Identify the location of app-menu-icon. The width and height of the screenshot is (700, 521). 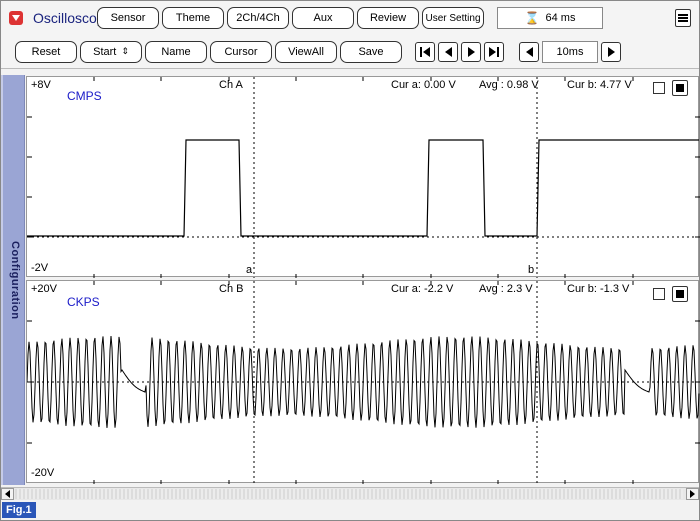
(16, 18).